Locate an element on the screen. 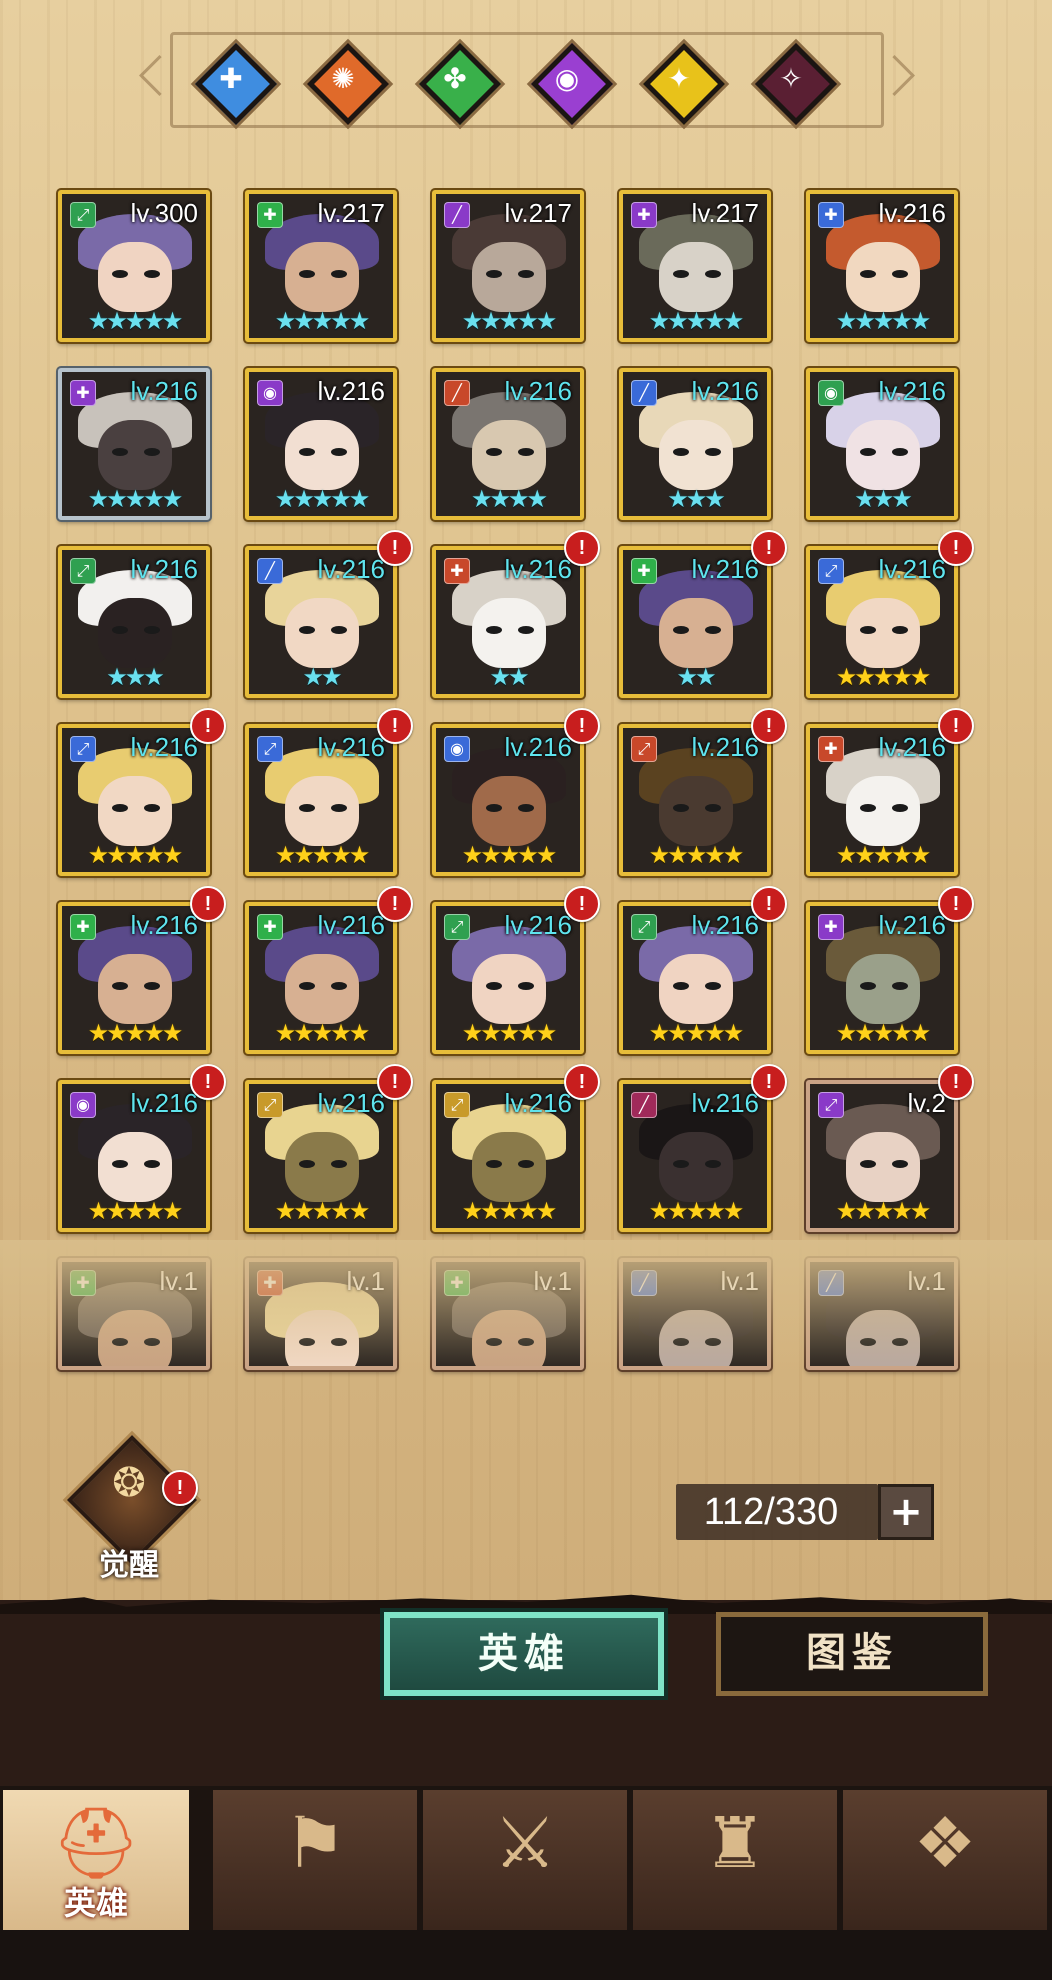 The height and width of the screenshot is (1980, 1052). nav-heroes-tab: ⛑ 英雄 is located at coordinates (94, 1860).